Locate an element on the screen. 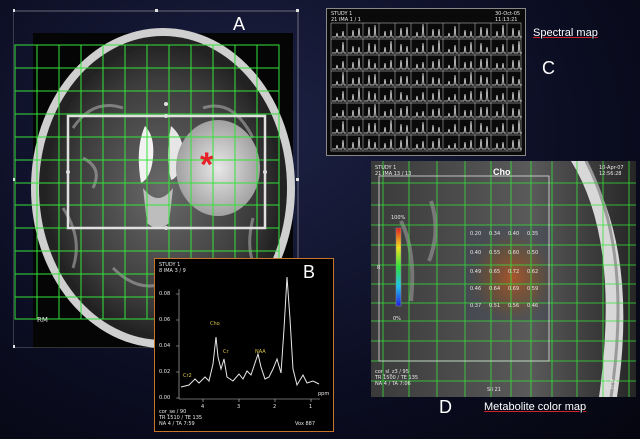 This screenshot has height=439, width=640. value-cell: 0.50 is located at coordinates (533, 253).